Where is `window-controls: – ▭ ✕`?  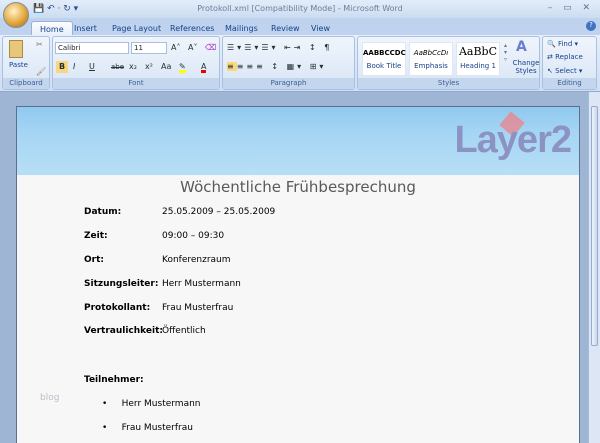
window-controls: – ▭ ✕ is located at coordinates (571, 8).